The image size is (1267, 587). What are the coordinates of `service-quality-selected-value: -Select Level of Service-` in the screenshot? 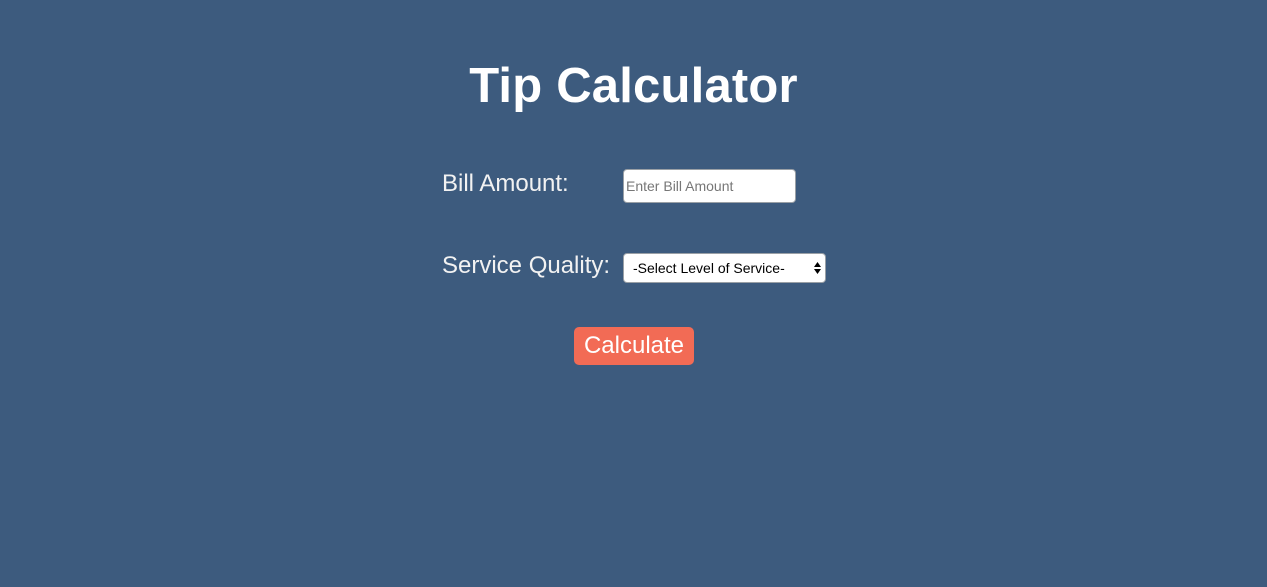 It's located at (709, 268).